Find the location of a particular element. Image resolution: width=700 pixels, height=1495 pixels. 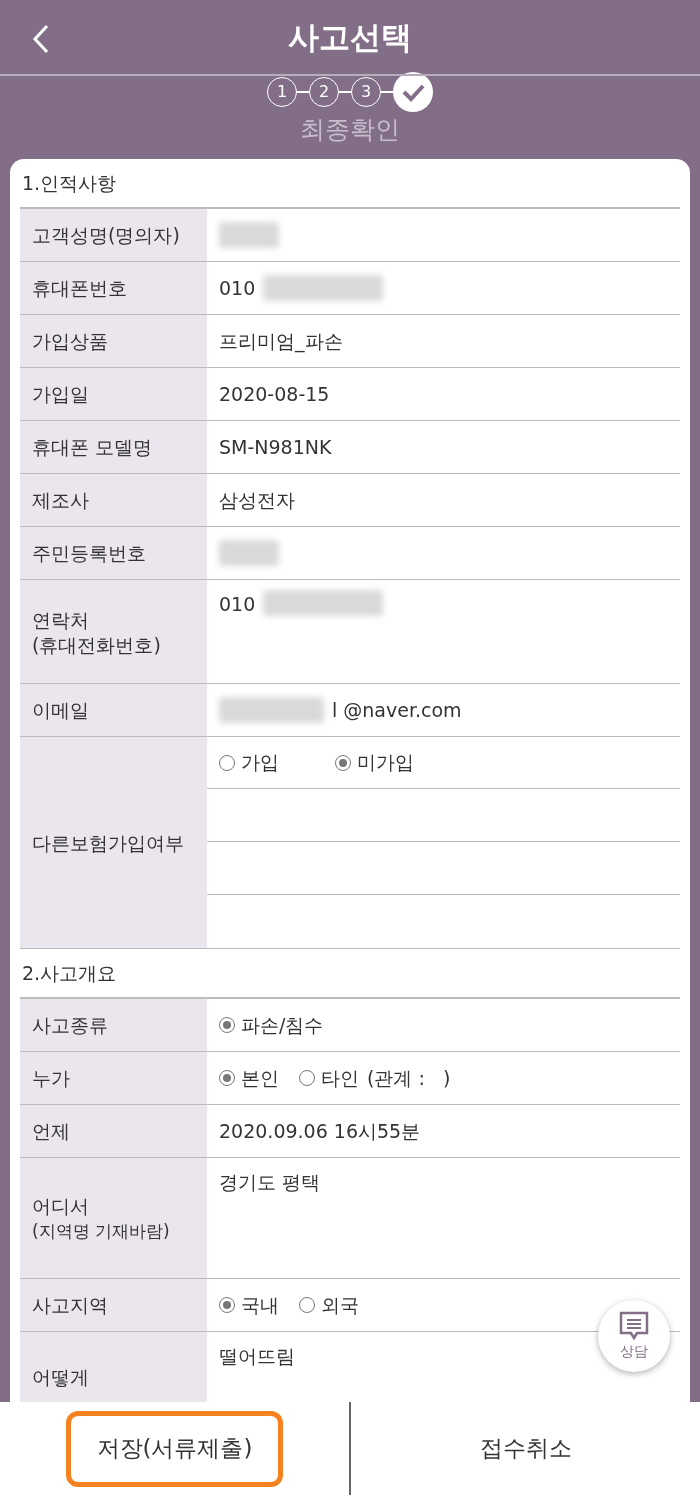

row-label: 가입상품 is located at coordinates (70, 341).